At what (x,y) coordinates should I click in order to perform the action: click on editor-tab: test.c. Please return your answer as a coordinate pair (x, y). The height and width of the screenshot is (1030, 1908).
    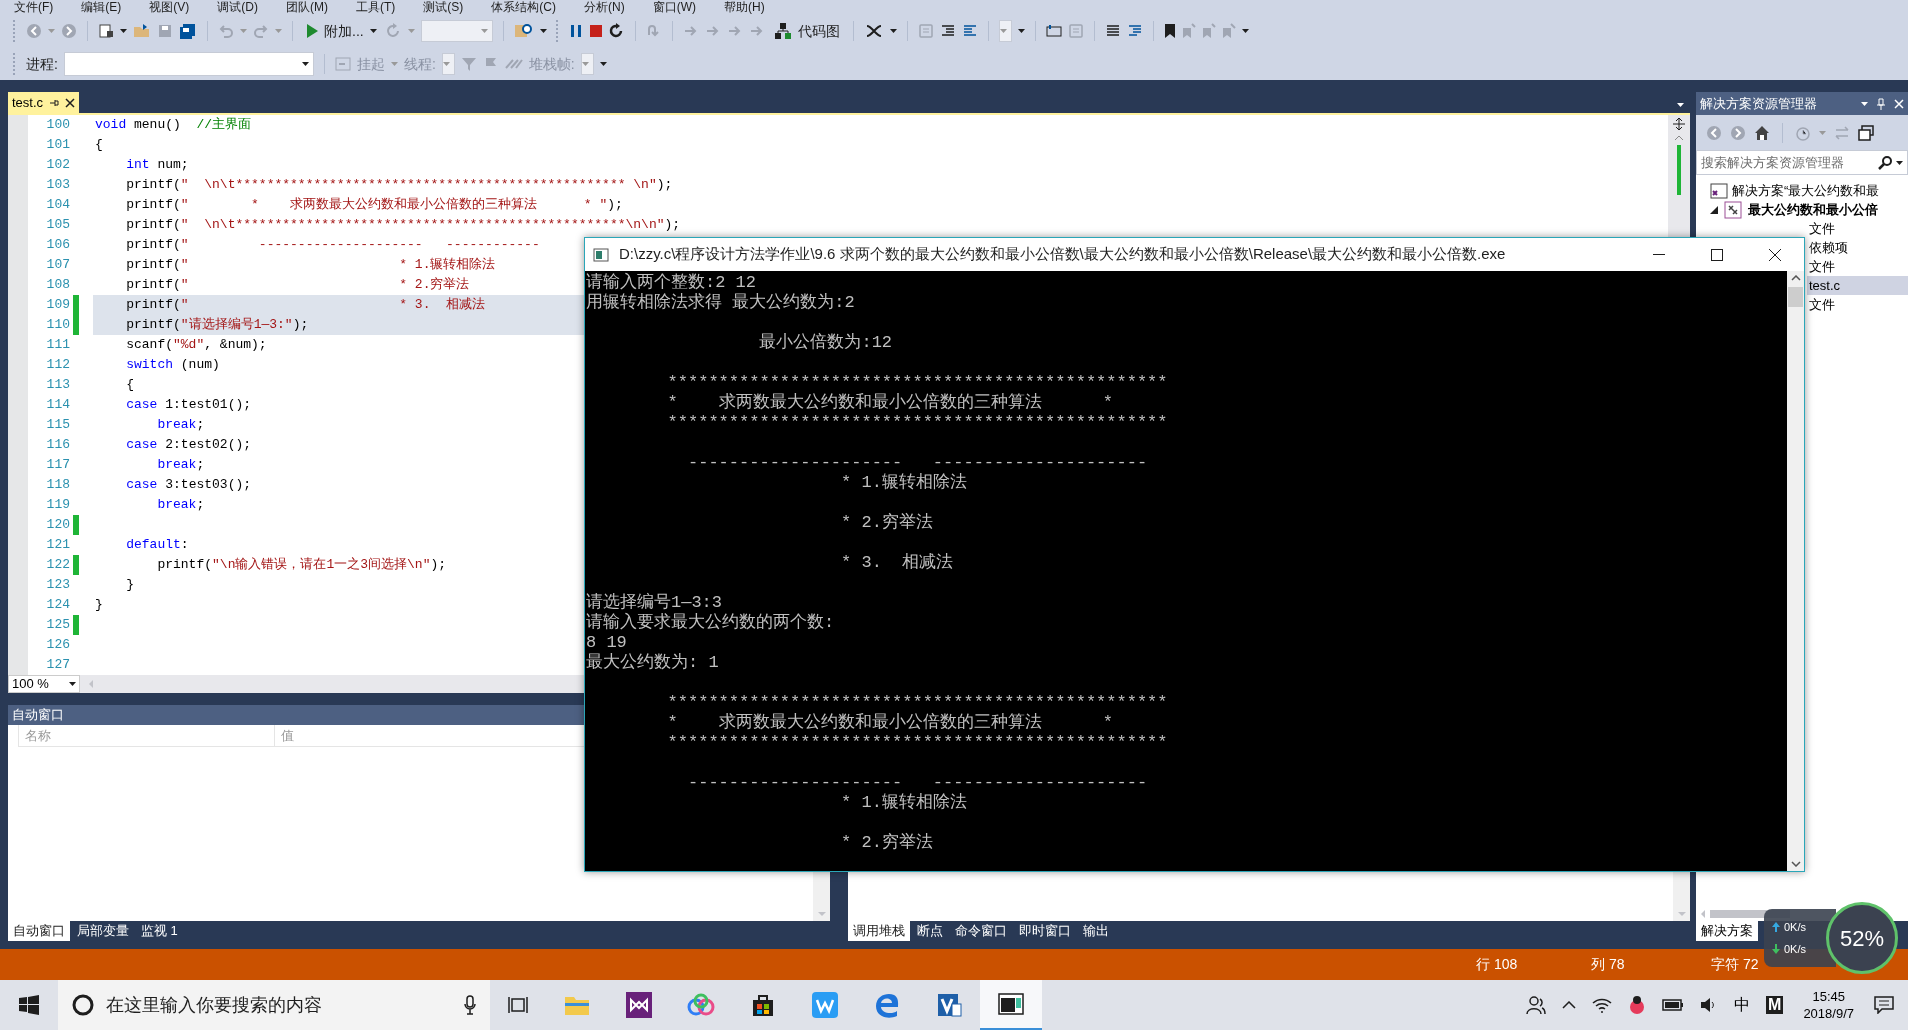
    Looking at the image, I should click on (44, 102).